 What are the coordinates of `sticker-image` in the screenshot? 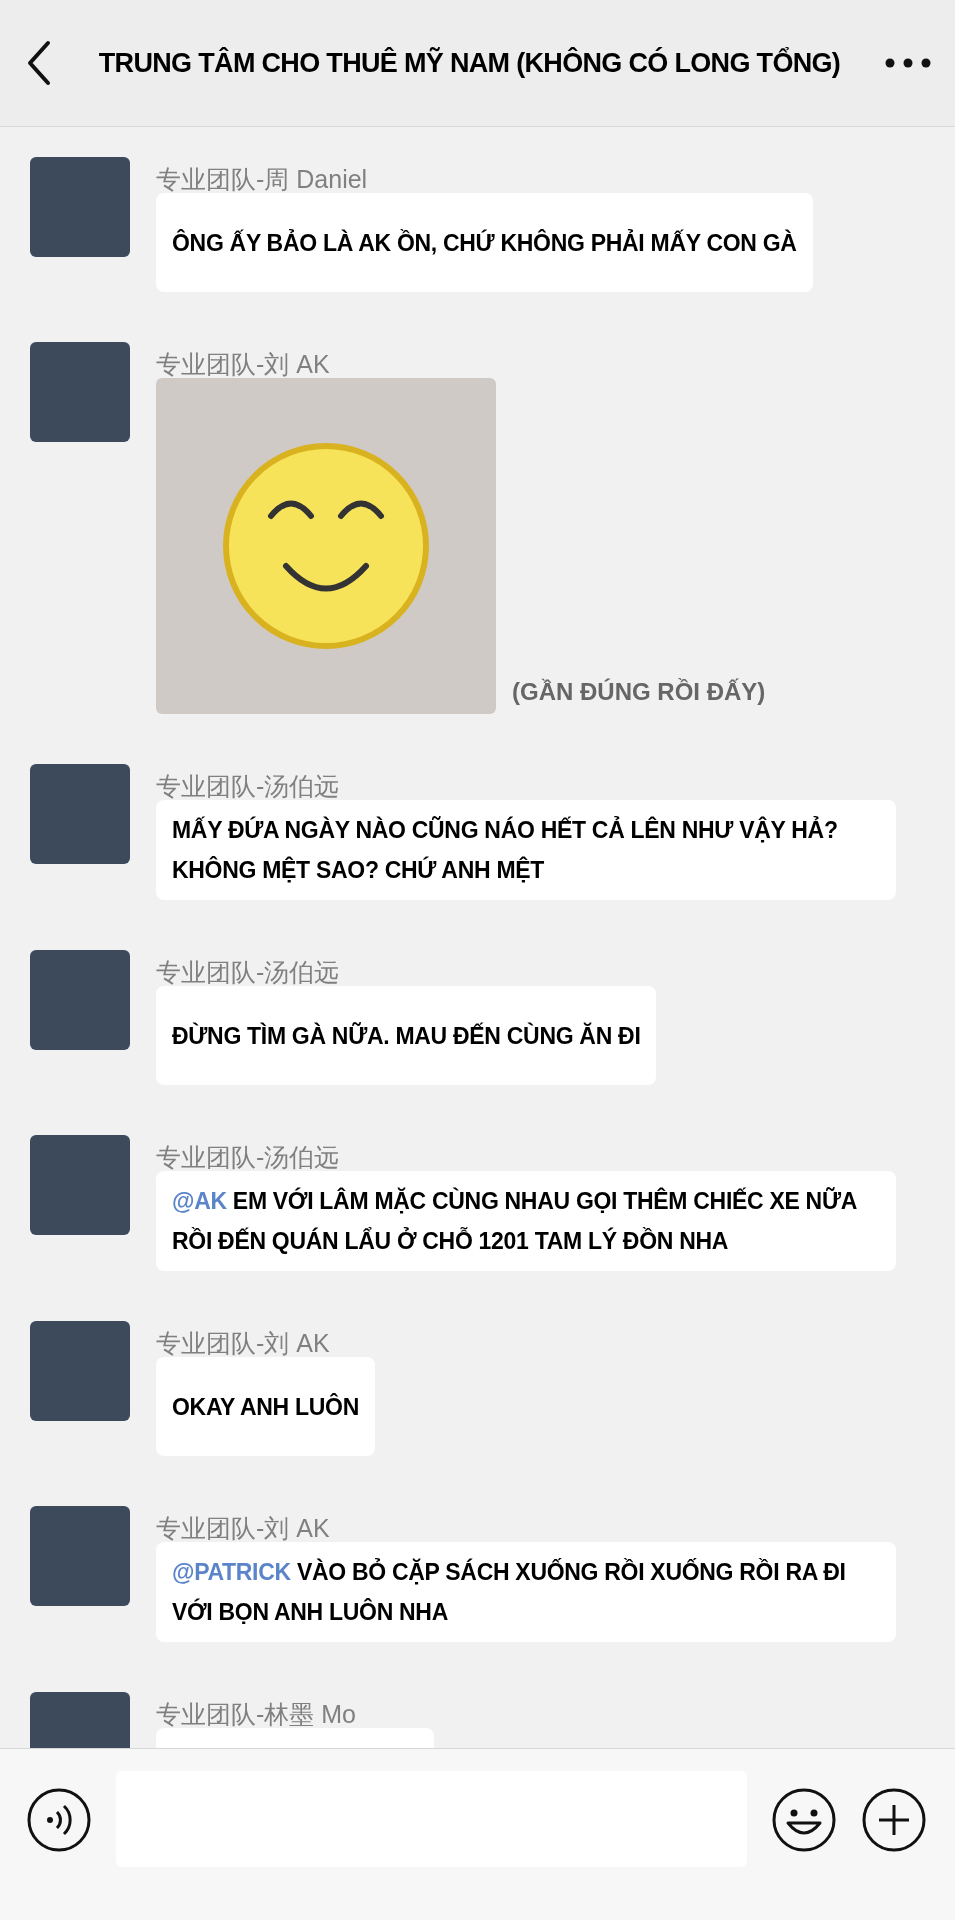 It's located at (326, 546).